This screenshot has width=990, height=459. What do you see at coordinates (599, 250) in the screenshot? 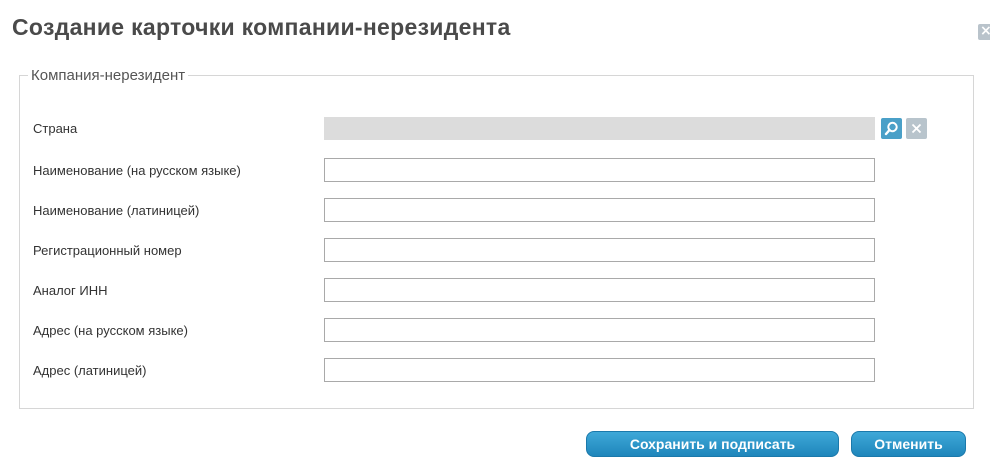
I see `registration-number-field` at bounding box center [599, 250].